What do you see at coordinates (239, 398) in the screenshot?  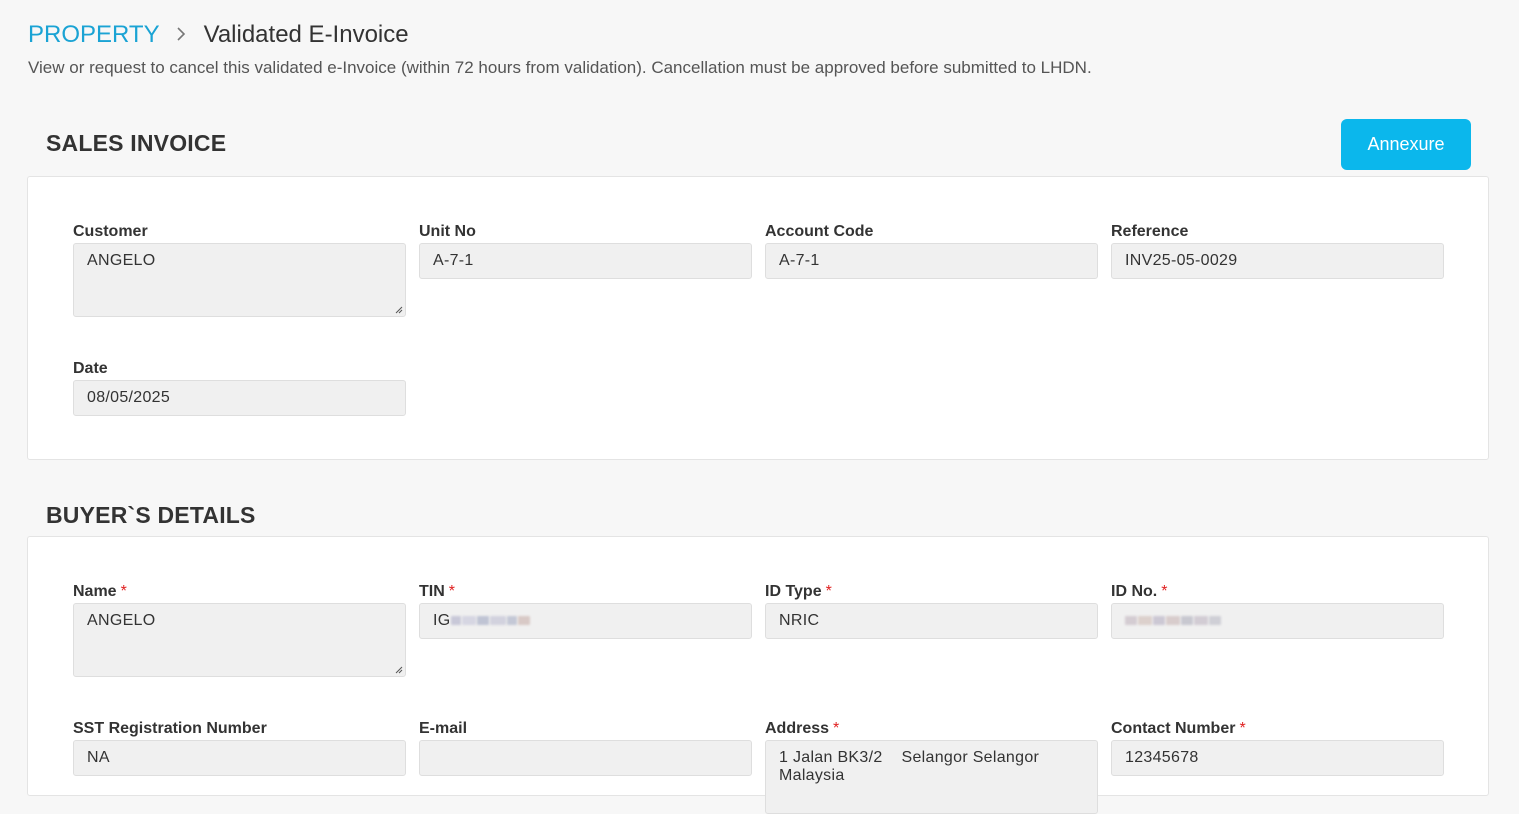 I see `date-input: 08/05/2025` at bounding box center [239, 398].